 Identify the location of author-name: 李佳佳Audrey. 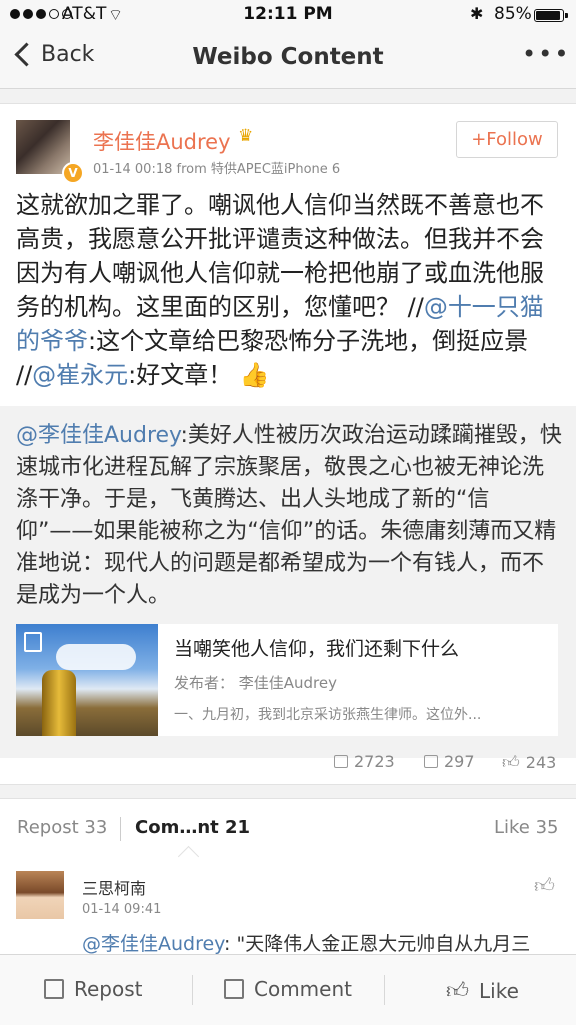
(162, 141).